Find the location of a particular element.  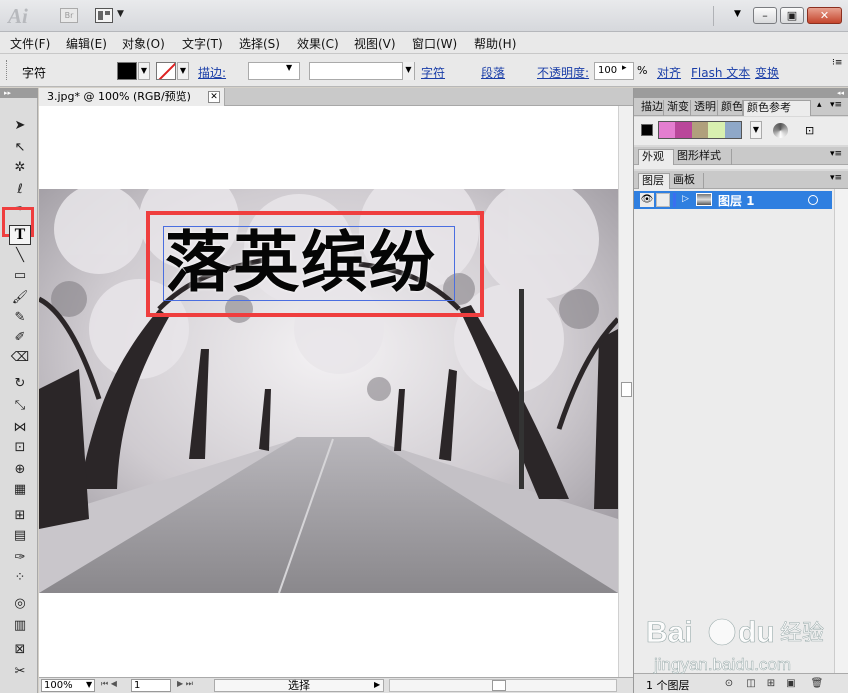

variable-width-field is located at coordinates (362, 71).